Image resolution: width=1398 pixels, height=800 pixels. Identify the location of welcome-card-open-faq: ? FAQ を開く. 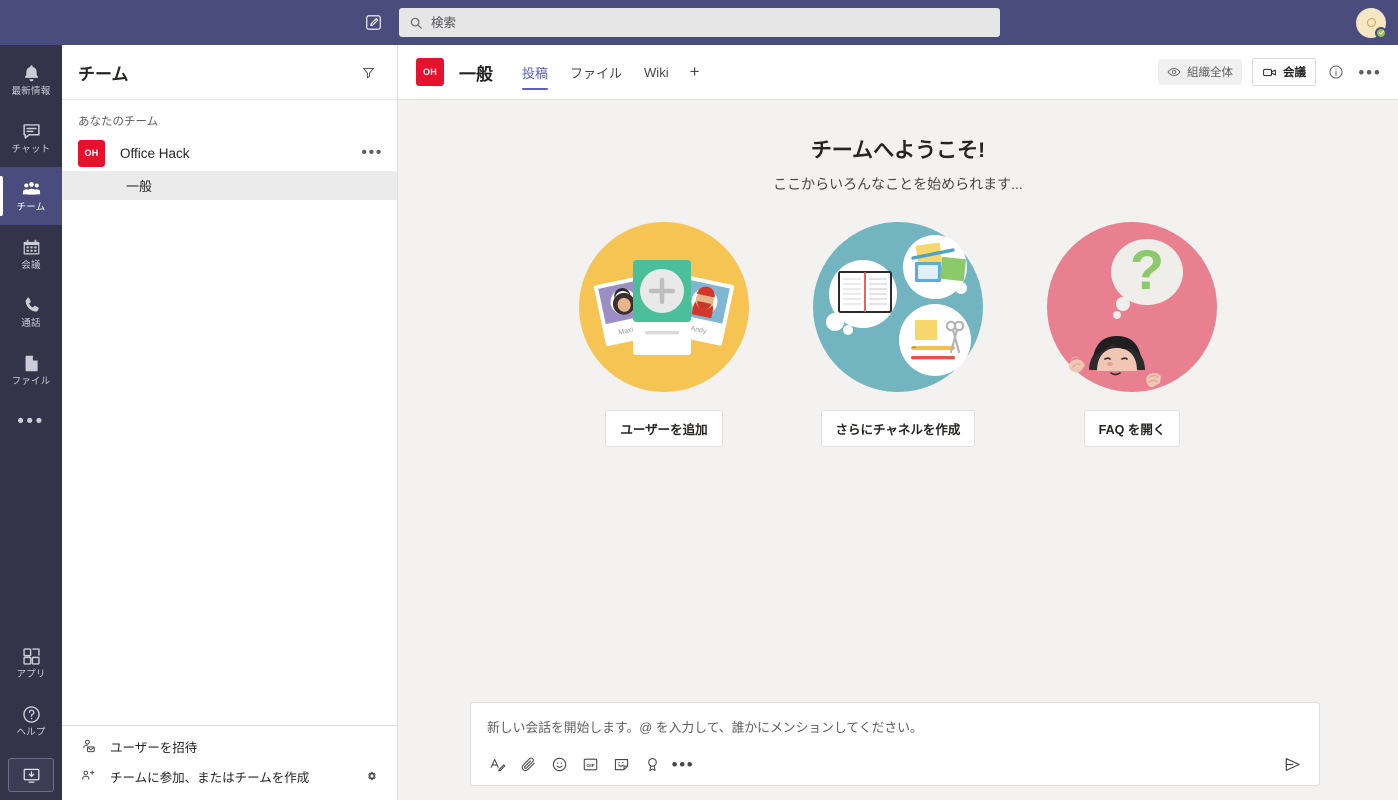
(1132, 334).